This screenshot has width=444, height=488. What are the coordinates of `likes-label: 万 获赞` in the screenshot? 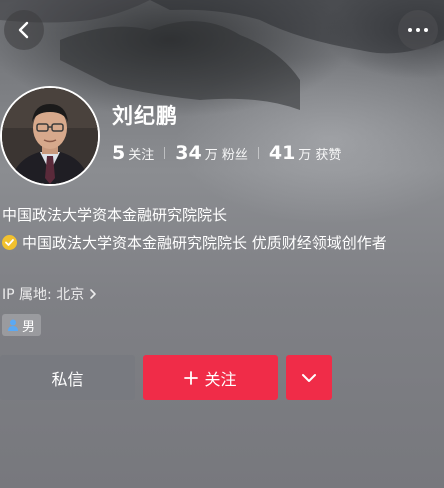 It's located at (320, 155).